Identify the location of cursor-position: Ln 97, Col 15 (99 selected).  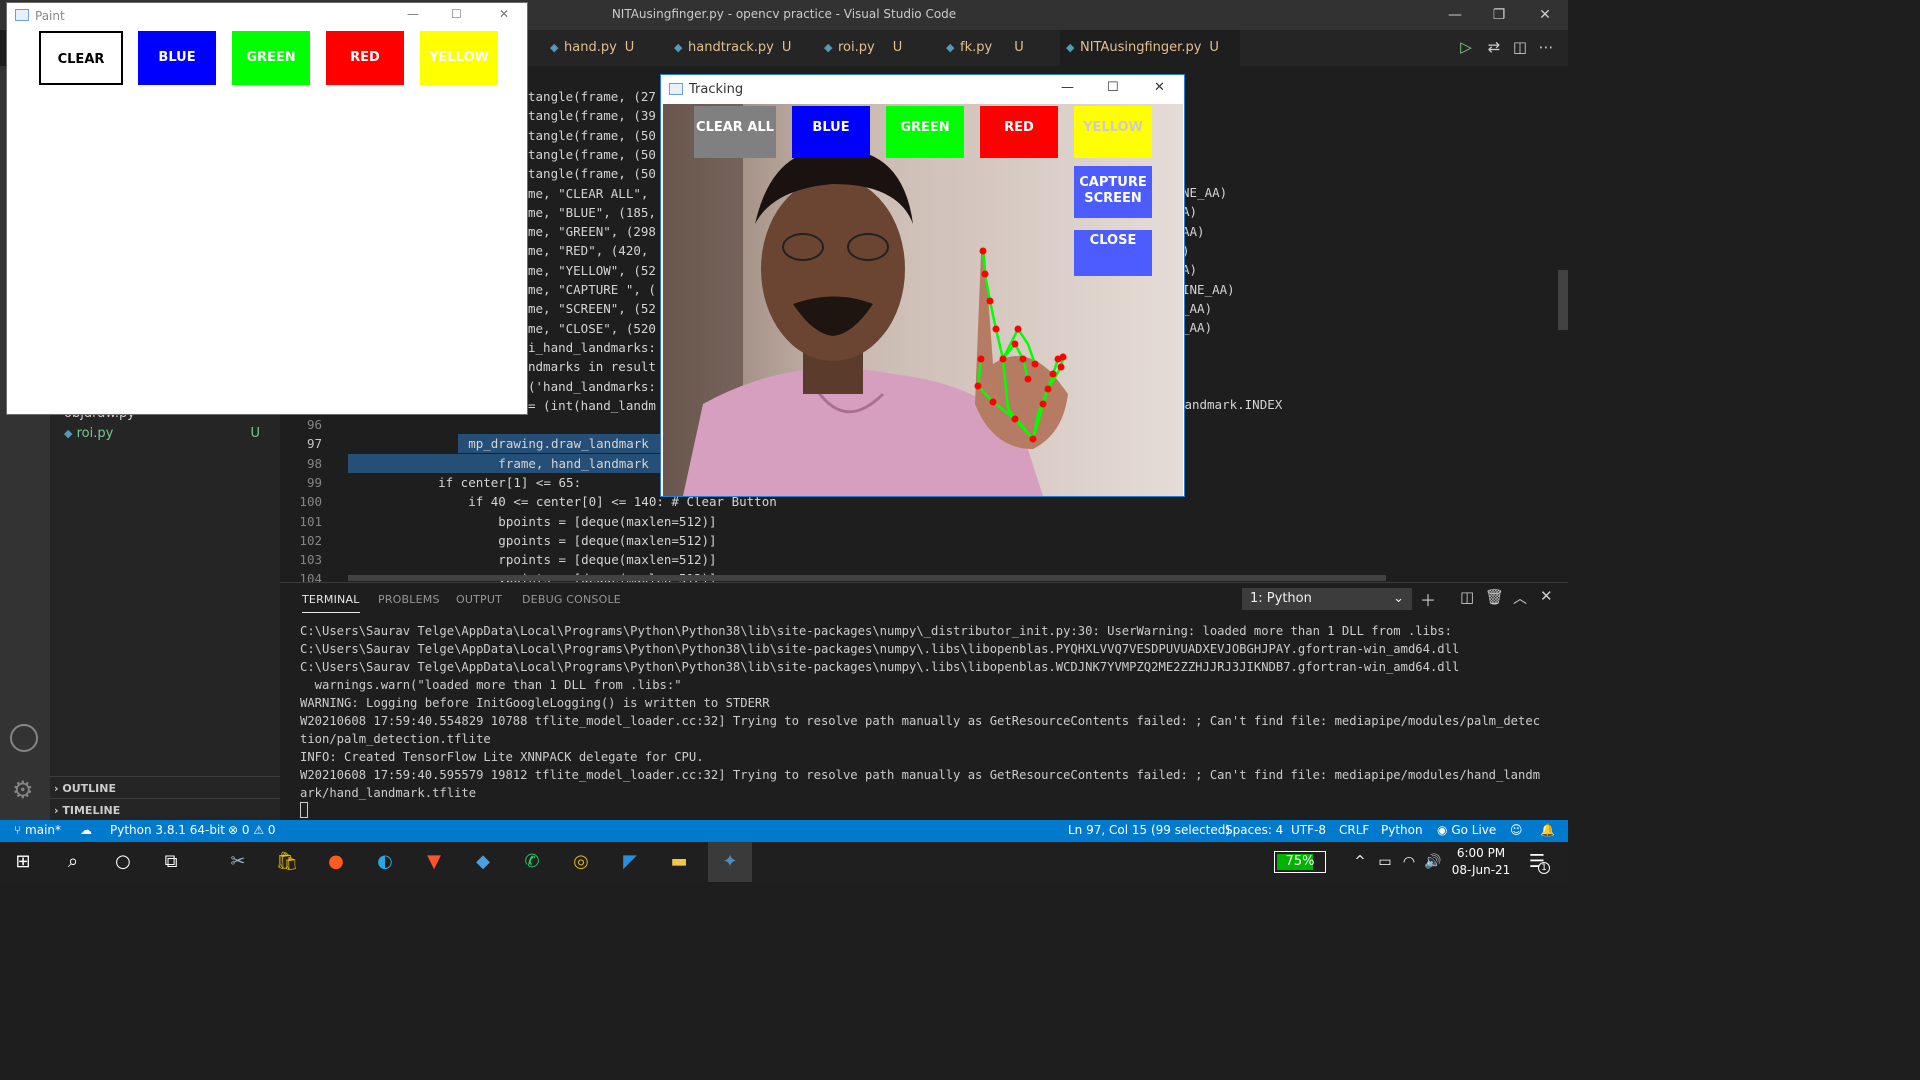
(1149, 830).